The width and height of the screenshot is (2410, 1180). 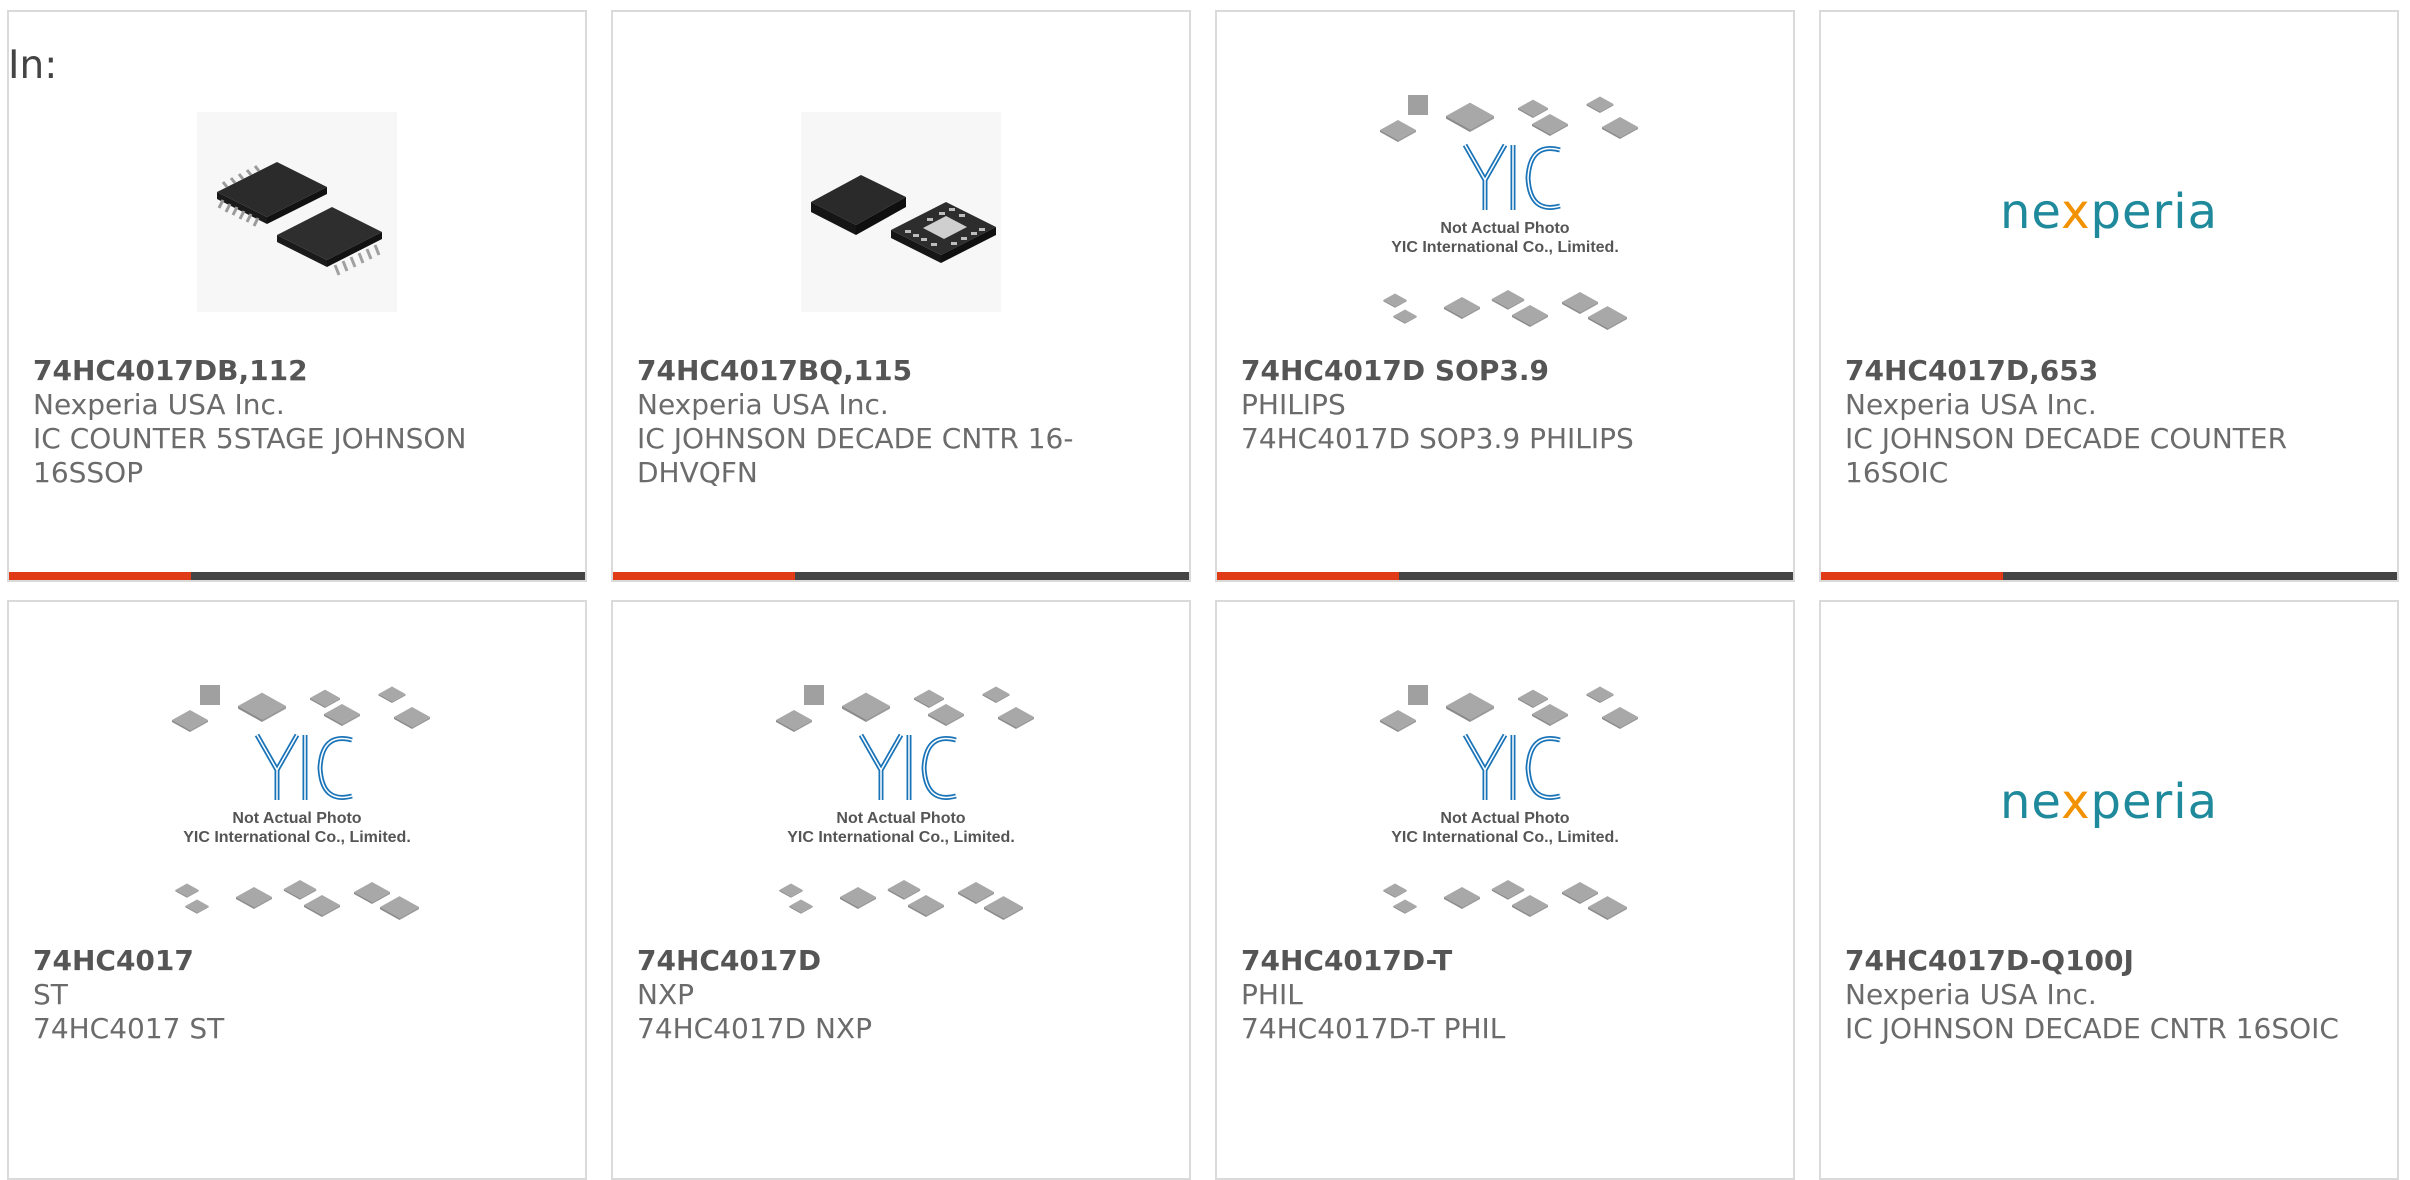 I want to click on qfn-chip-photo, so click(x=901, y=212).